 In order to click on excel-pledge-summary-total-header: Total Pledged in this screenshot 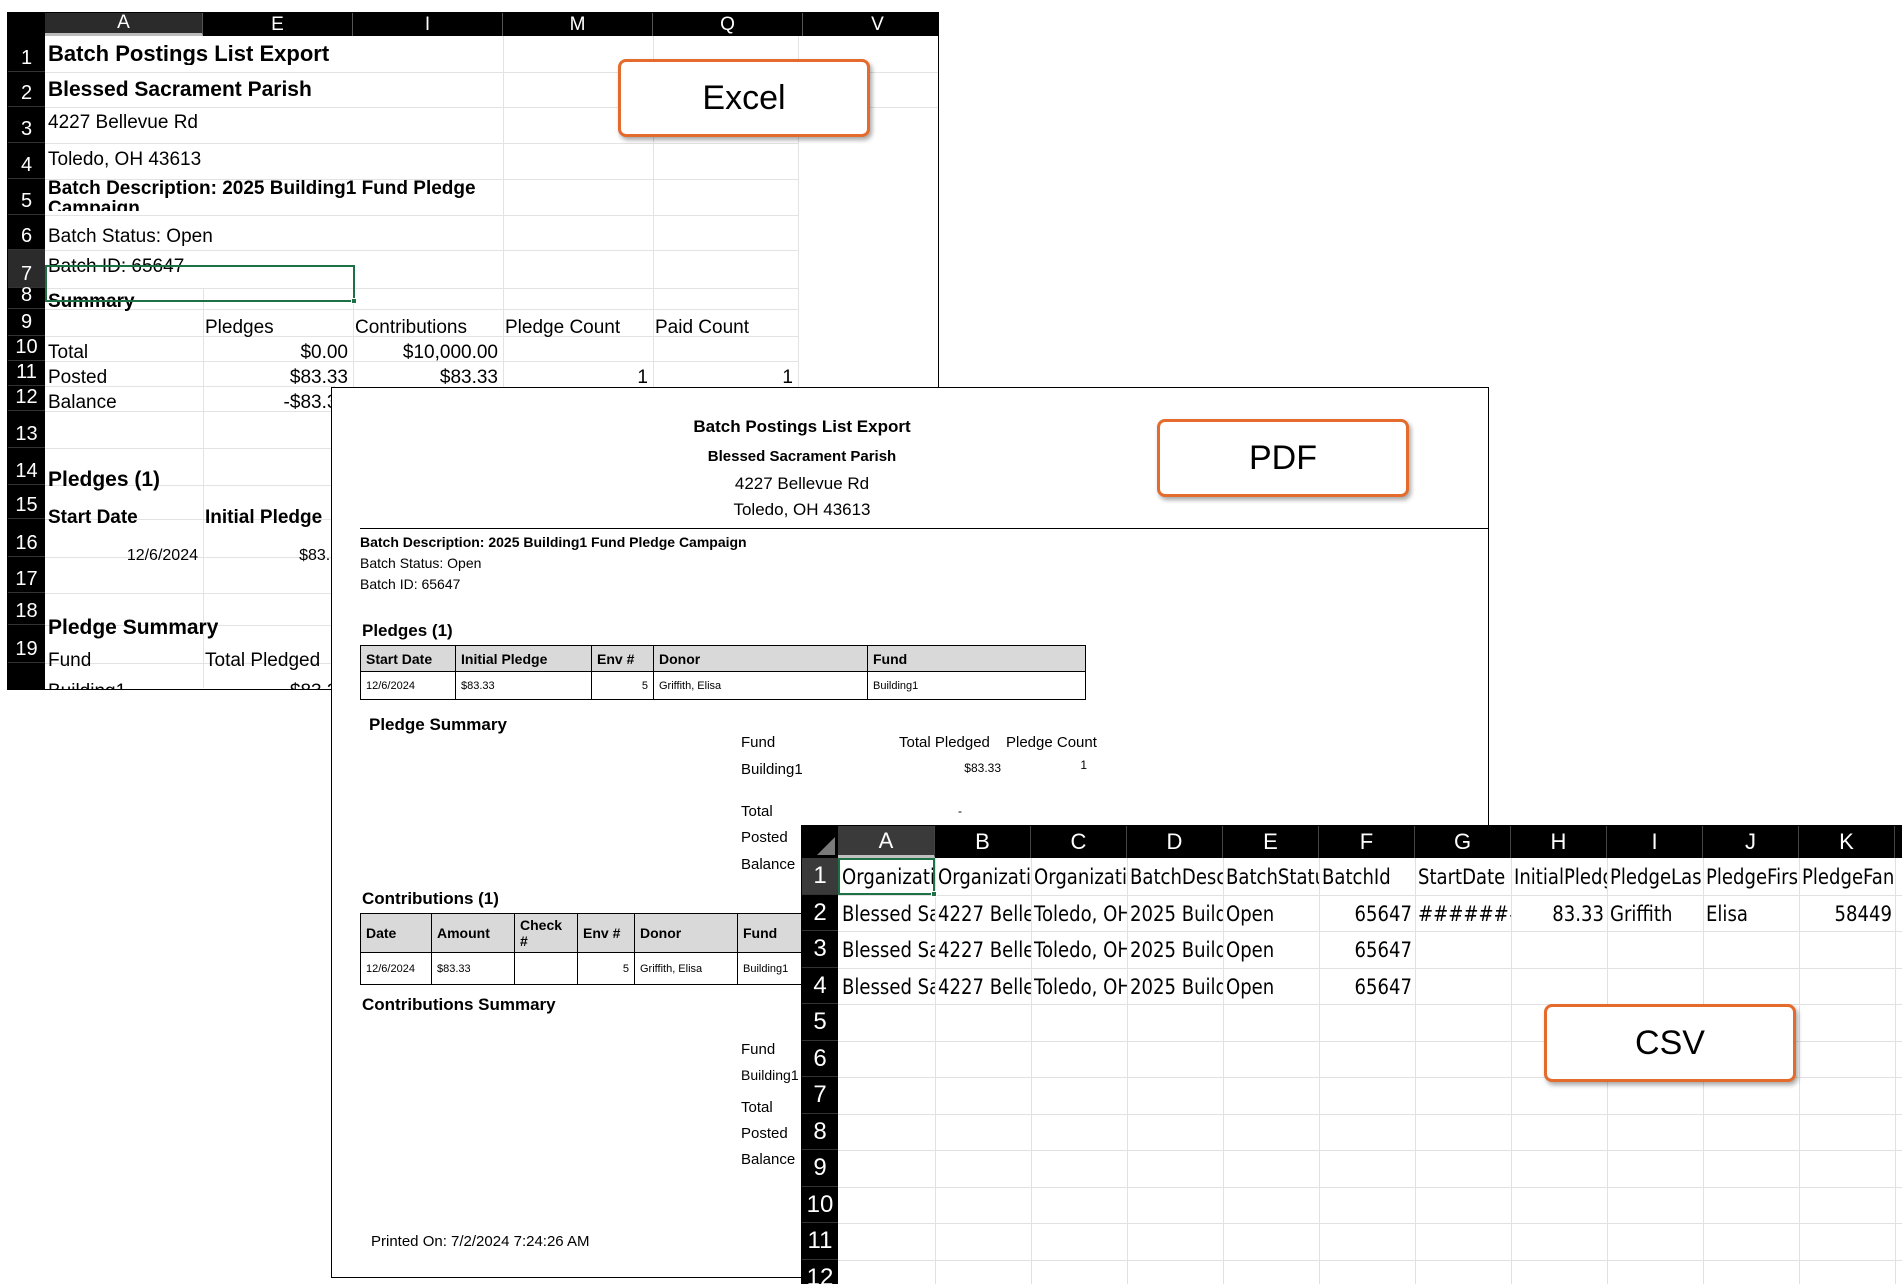, I will do `click(262, 661)`.